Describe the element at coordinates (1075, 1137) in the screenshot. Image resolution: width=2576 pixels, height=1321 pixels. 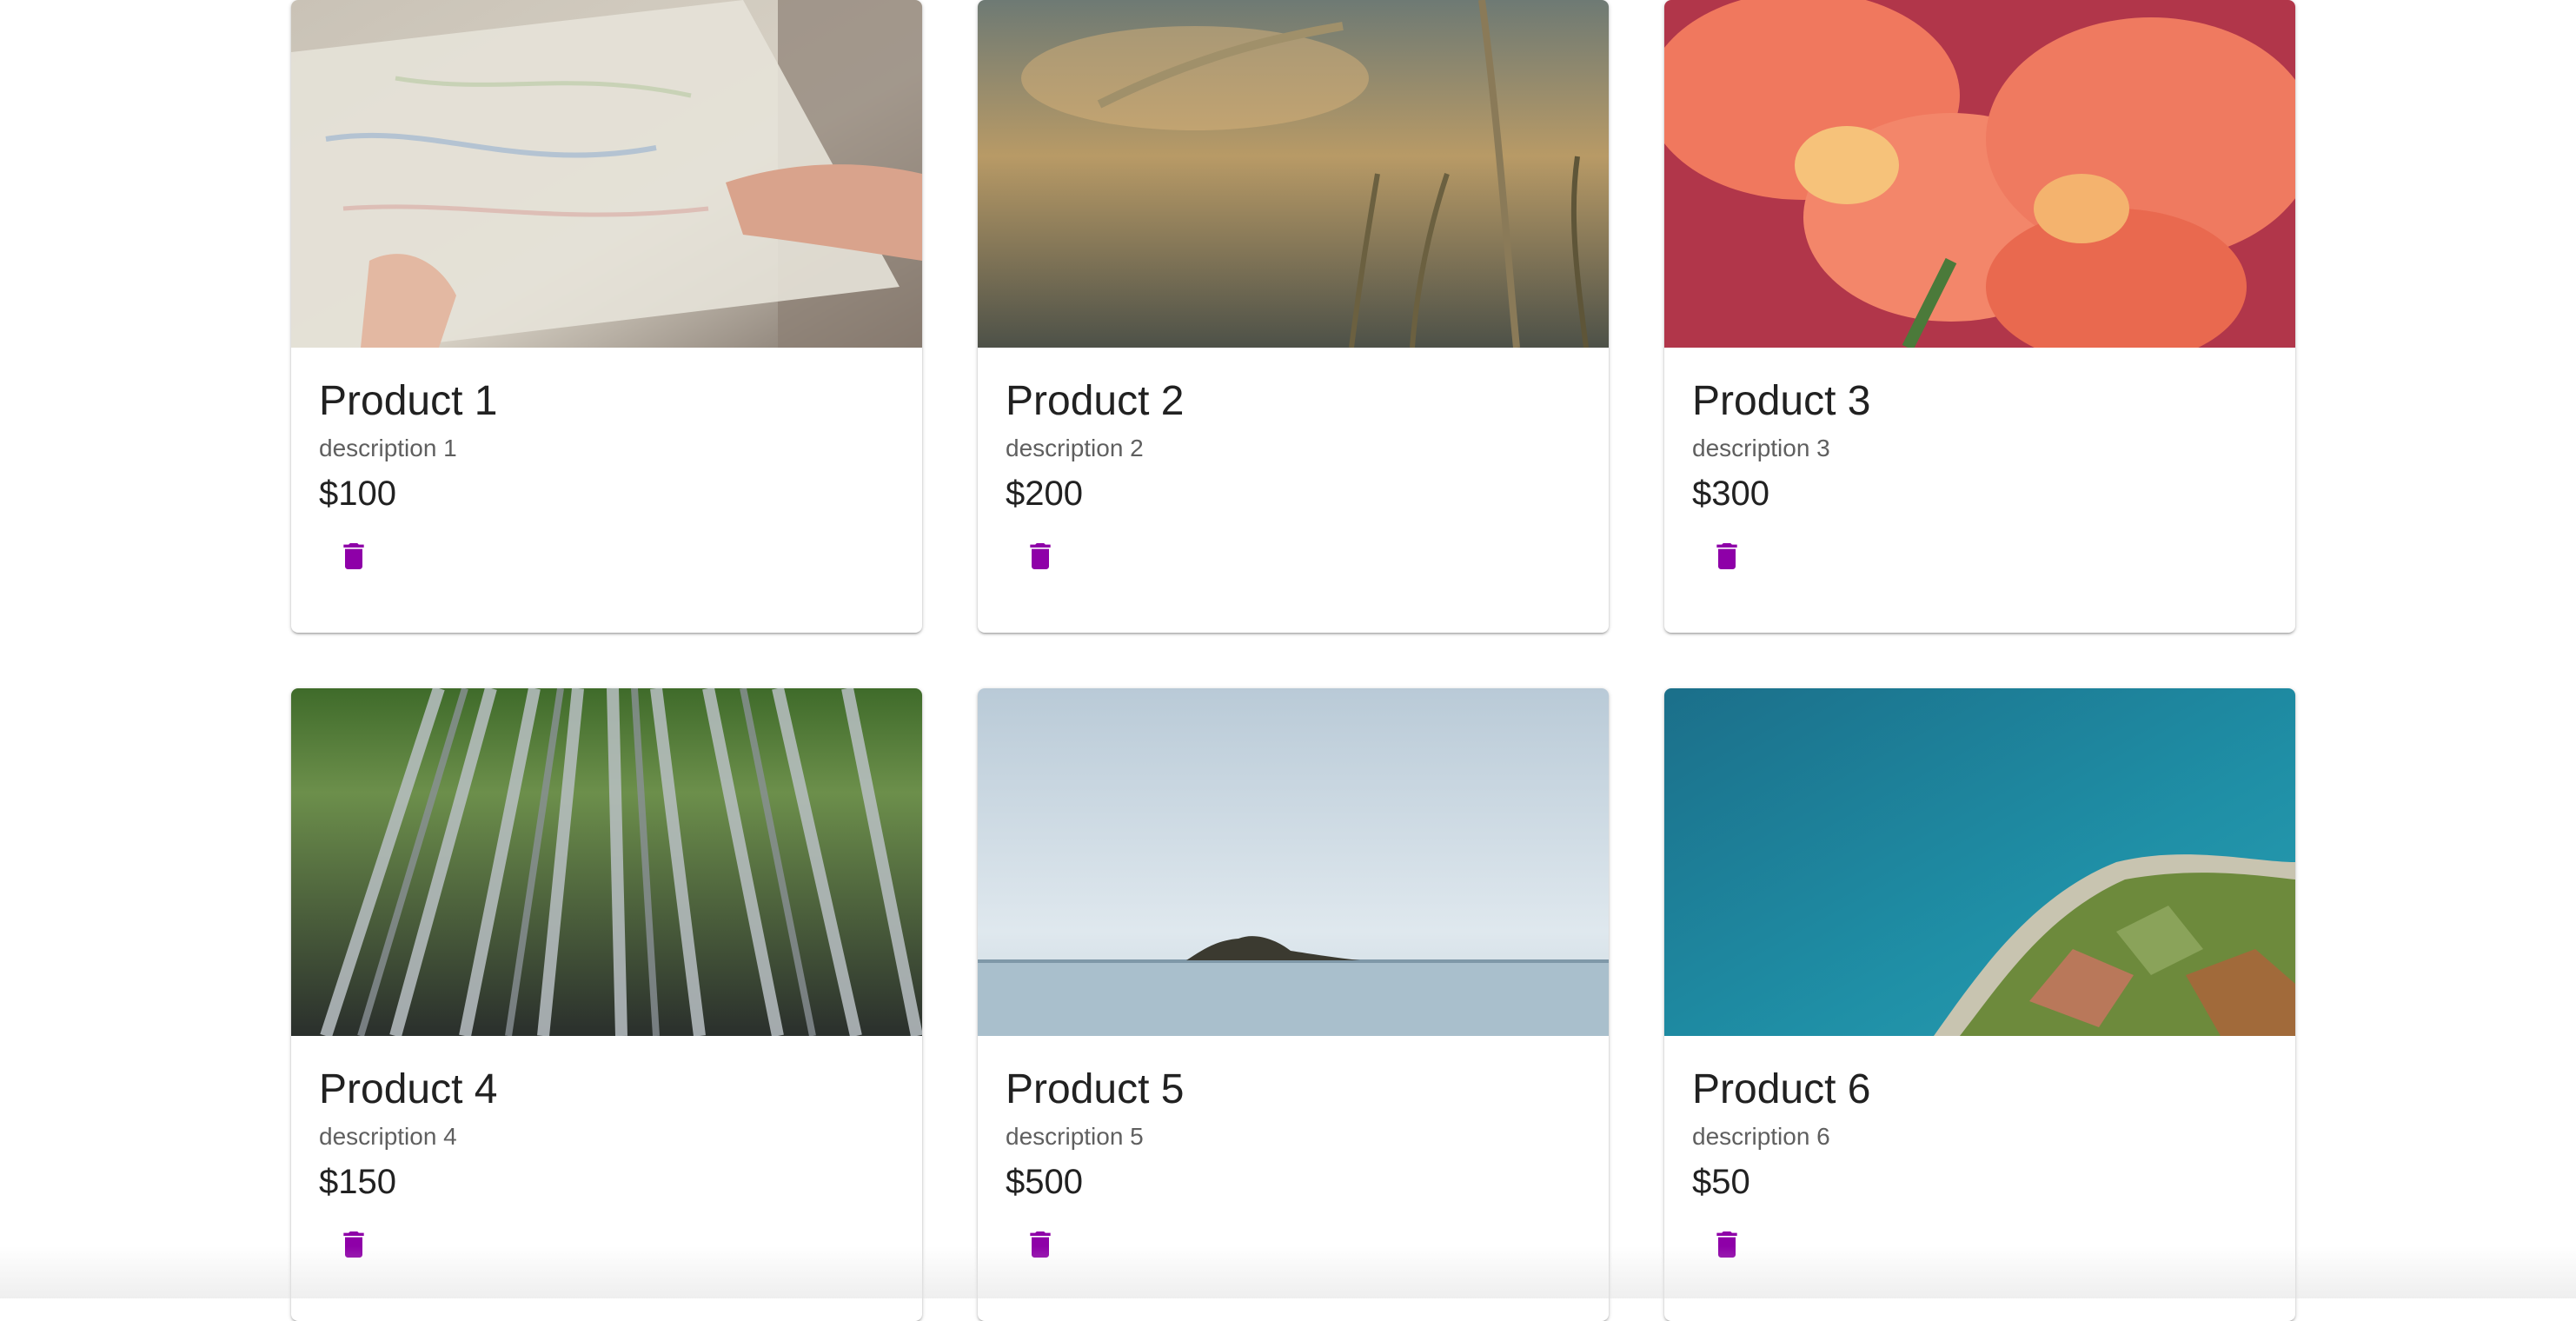
I see `product-description: description 5` at that location.